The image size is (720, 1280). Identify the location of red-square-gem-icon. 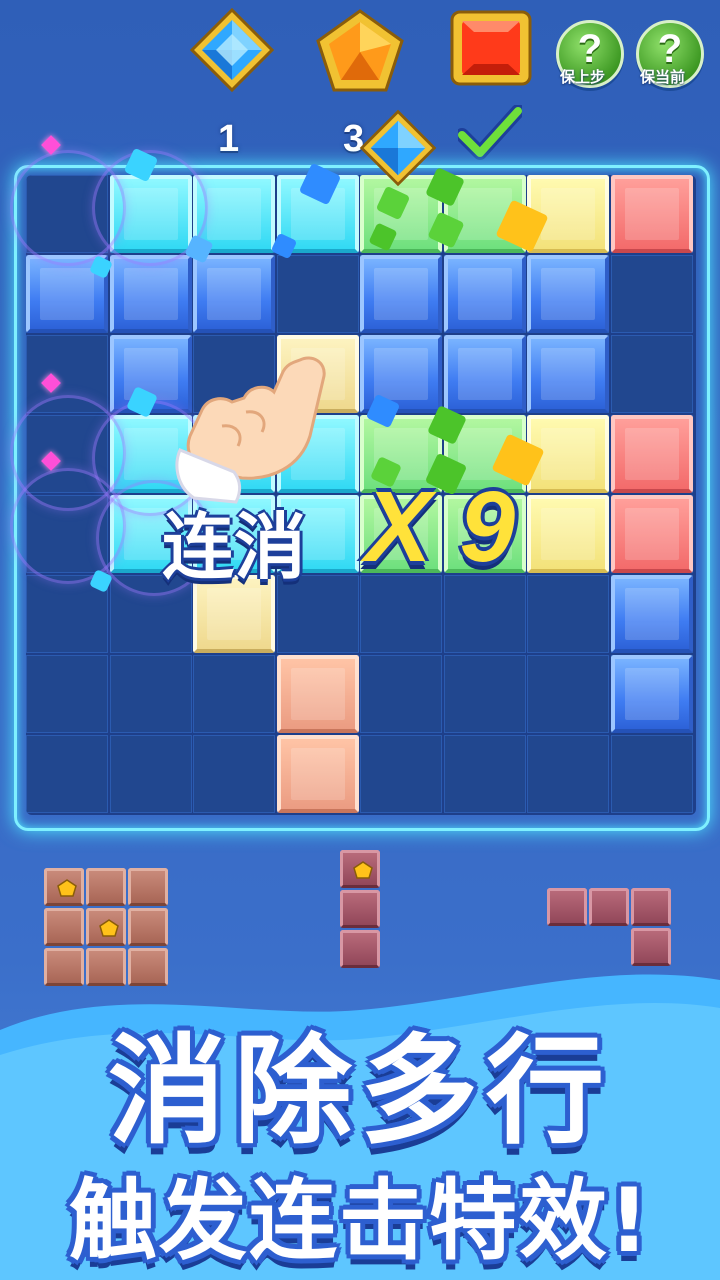
(491, 48).